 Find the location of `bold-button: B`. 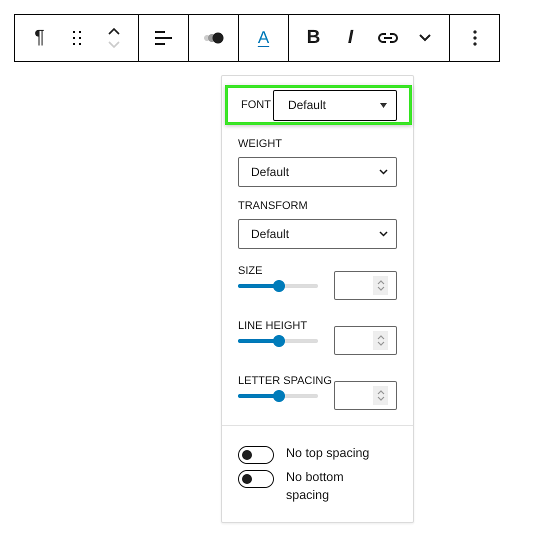

bold-button: B is located at coordinates (313, 38).